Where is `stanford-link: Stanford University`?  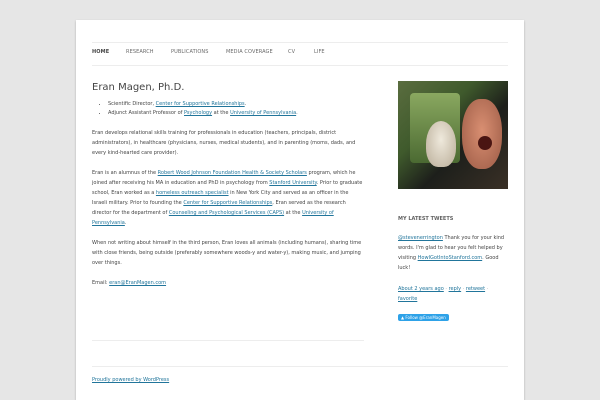
stanford-link: Stanford University is located at coordinates (292, 183).